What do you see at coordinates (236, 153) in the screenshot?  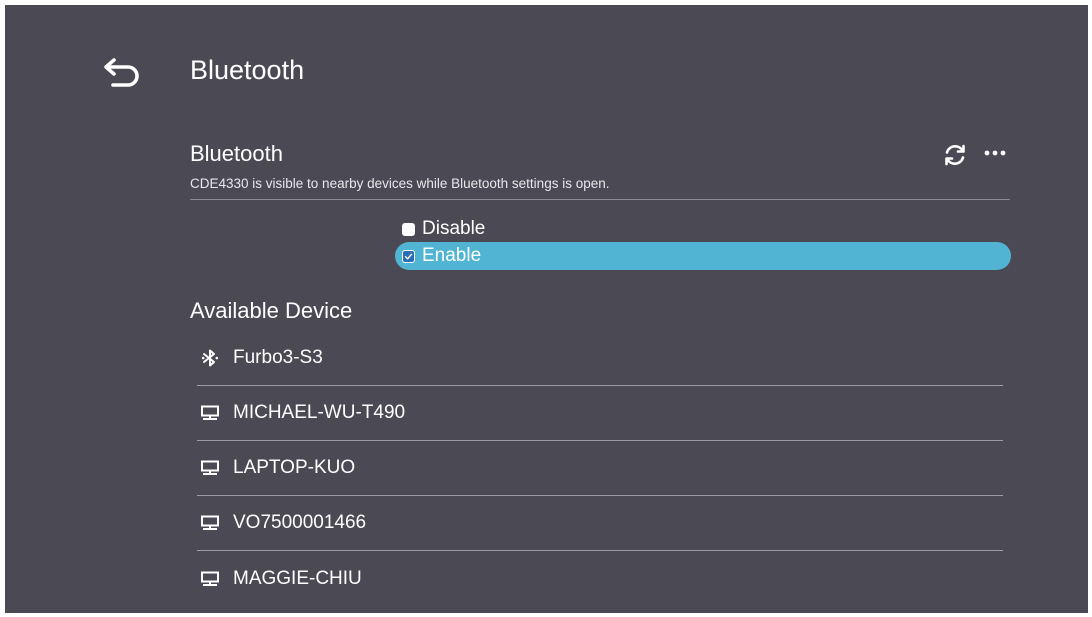 I see `bluetooth-section-title: Bluetooth` at bounding box center [236, 153].